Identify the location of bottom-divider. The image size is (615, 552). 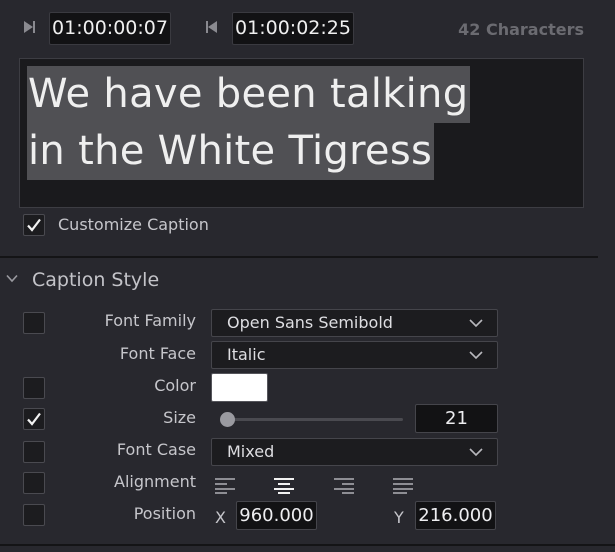
(307, 545).